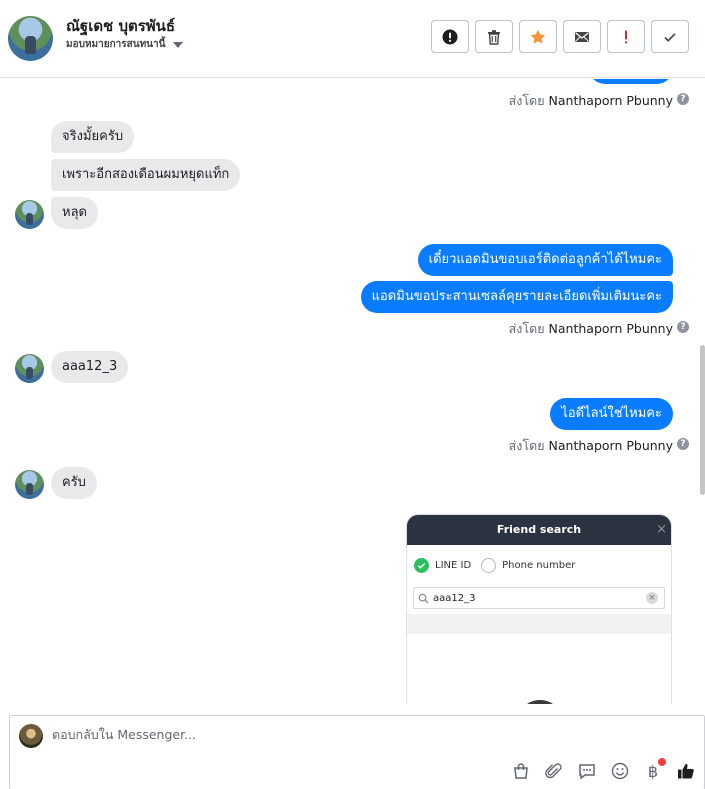  I want to click on option-phone: Phone number, so click(528, 565).